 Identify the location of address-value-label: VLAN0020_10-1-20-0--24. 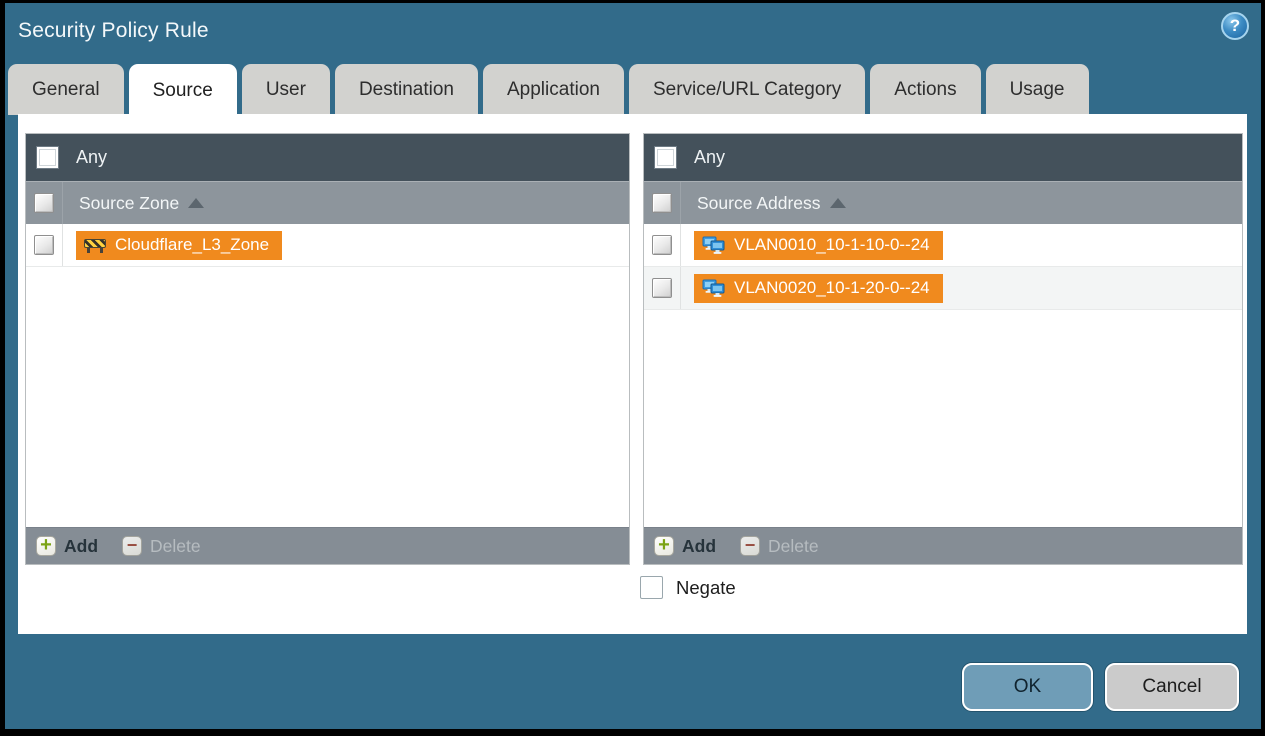
(832, 287).